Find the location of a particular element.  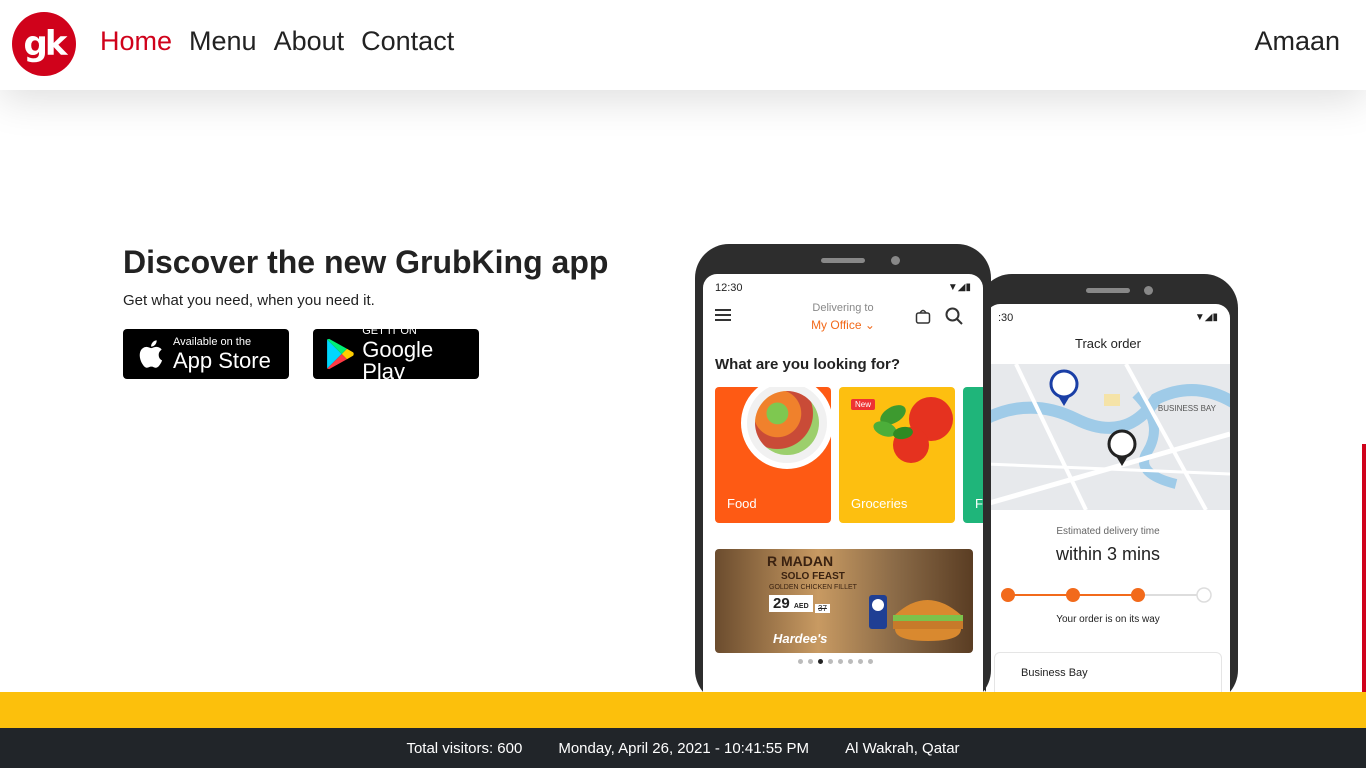

hero-title: Discover the new GrubKing app is located at coordinates (366, 262).